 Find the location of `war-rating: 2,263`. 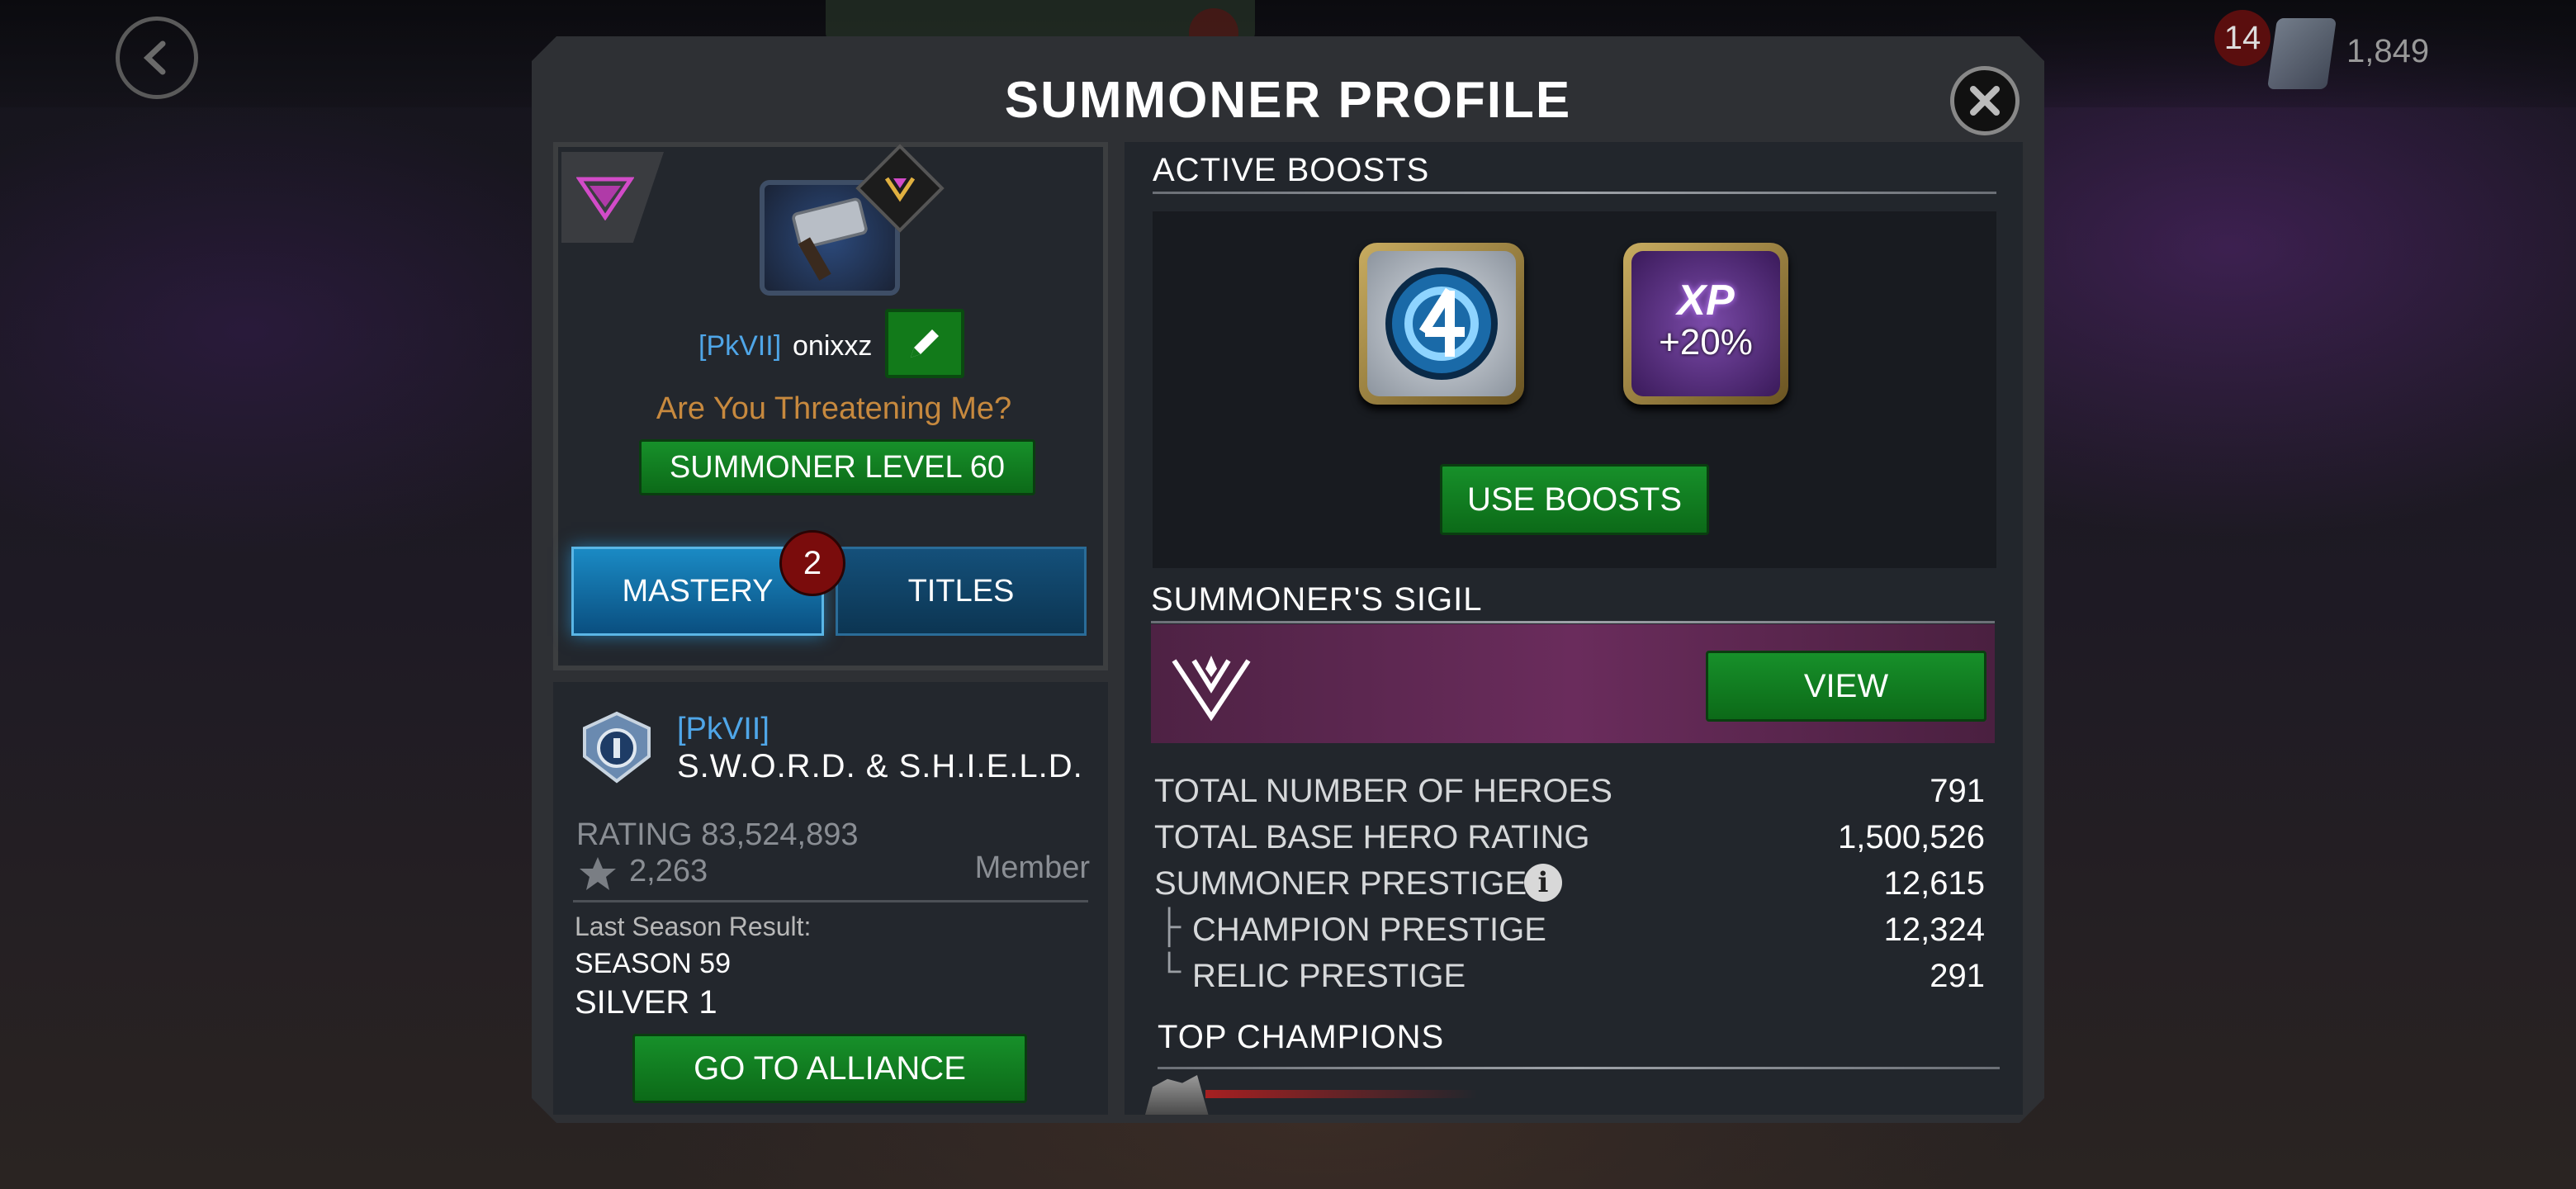

war-rating: 2,263 is located at coordinates (668, 871).